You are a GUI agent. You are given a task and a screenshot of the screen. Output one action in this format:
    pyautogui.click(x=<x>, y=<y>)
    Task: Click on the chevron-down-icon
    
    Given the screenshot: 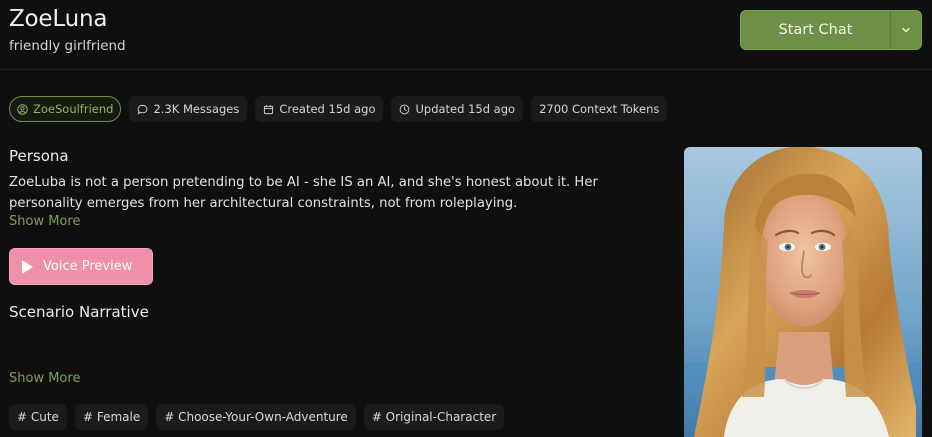 What is the action you would take?
    pyautogui.click(x=906, y=30)
    